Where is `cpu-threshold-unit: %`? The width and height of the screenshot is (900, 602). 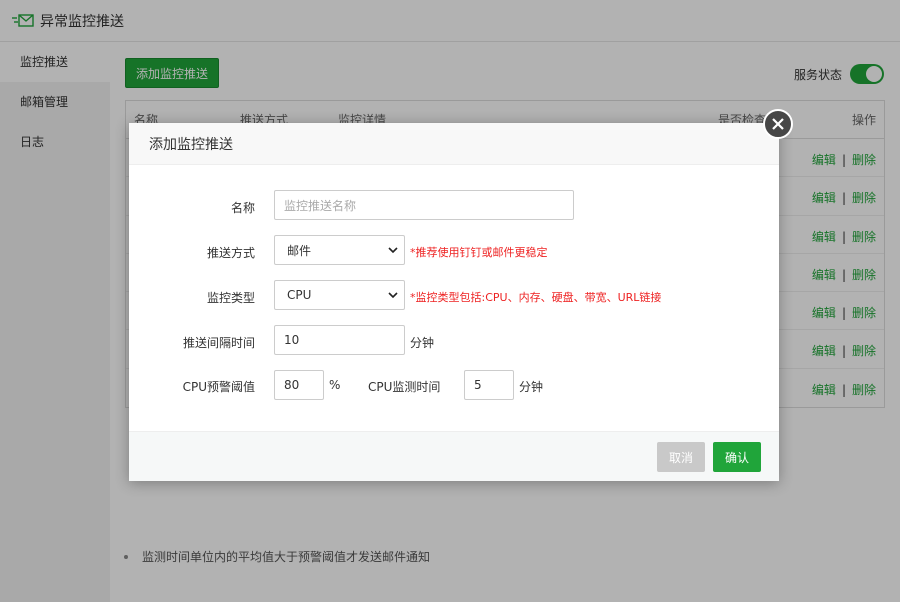 cpu-threshold-unit: % is located at coordinates (335, 385).